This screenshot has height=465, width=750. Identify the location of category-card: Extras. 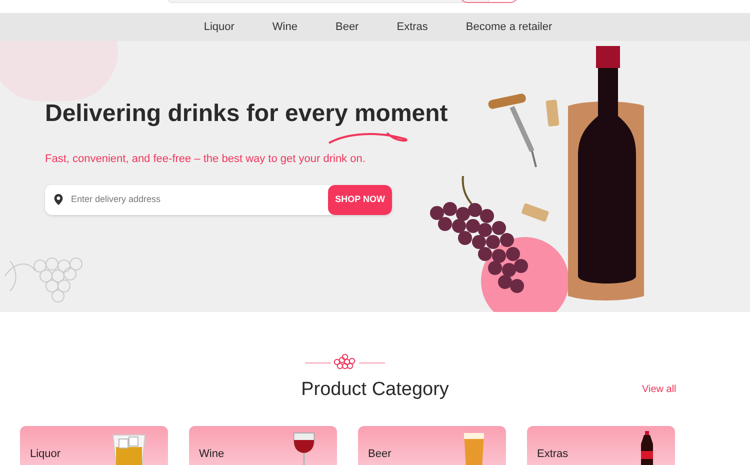
(601, 445).